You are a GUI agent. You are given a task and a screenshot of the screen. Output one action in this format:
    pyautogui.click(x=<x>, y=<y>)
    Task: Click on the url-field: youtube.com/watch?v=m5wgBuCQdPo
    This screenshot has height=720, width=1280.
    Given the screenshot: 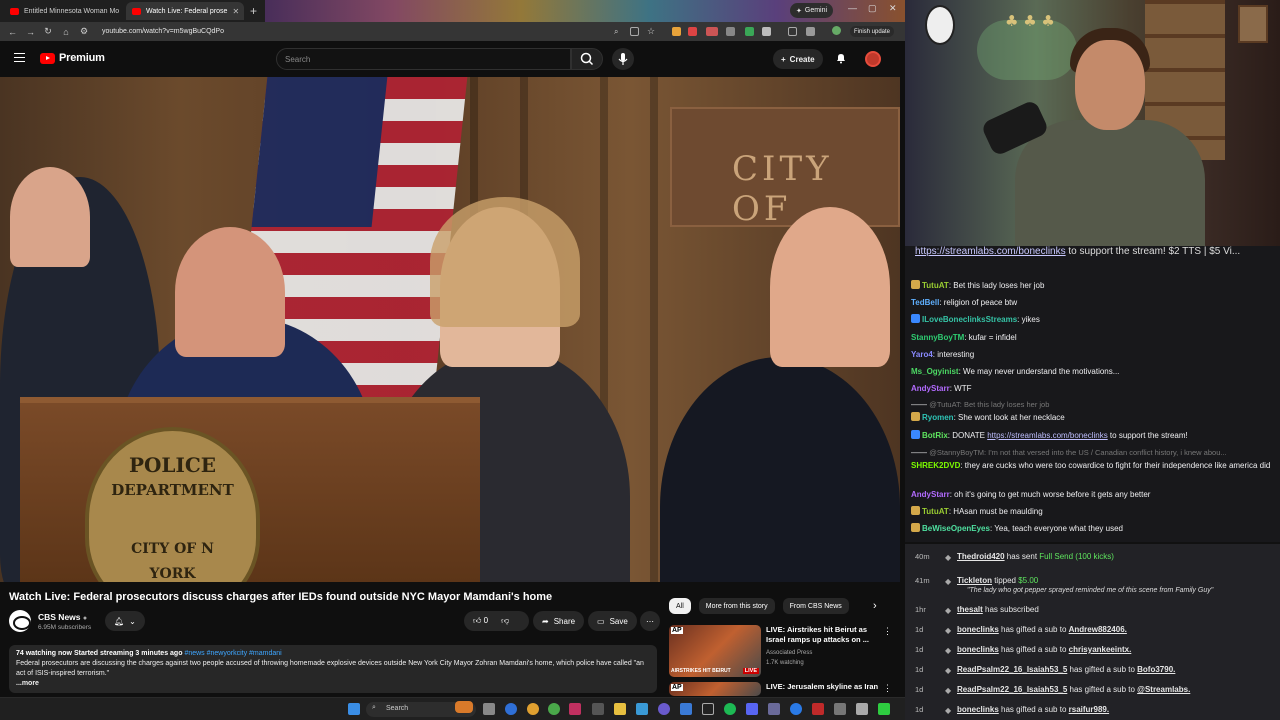 What is the action you would take?
    pyautogui.click(x=163, y=31)
    